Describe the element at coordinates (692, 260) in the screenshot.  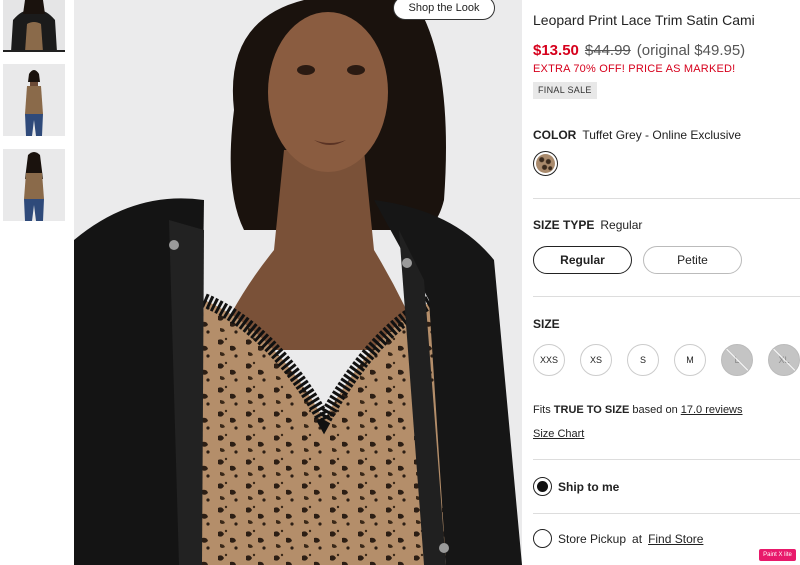
I see `size-type-petite-button: Petite` at that location.